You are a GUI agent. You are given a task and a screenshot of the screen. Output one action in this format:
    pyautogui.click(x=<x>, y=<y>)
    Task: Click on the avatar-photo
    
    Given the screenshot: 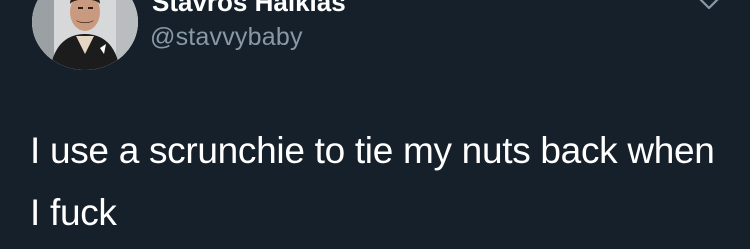 What is the action you would take?
    pyautogui.click(x=85, y=35)
    